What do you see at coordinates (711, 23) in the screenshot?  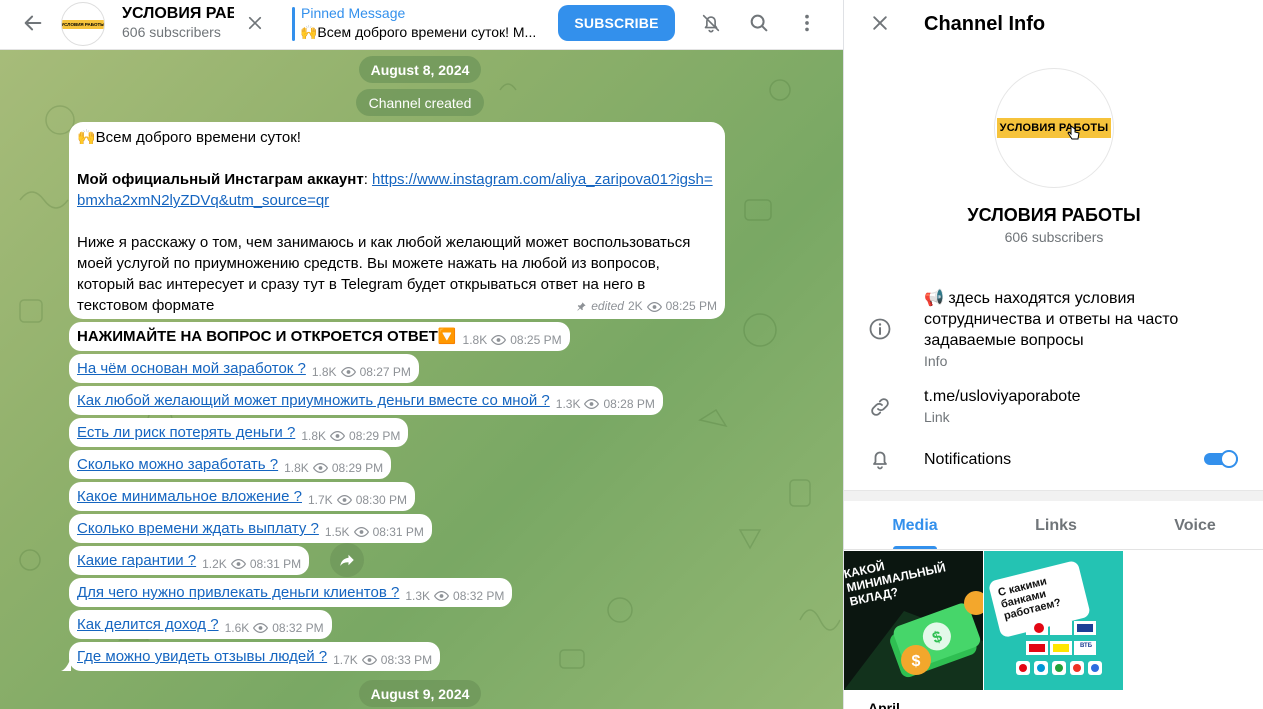 I see `mute-button` at bounding box center [711, 23].